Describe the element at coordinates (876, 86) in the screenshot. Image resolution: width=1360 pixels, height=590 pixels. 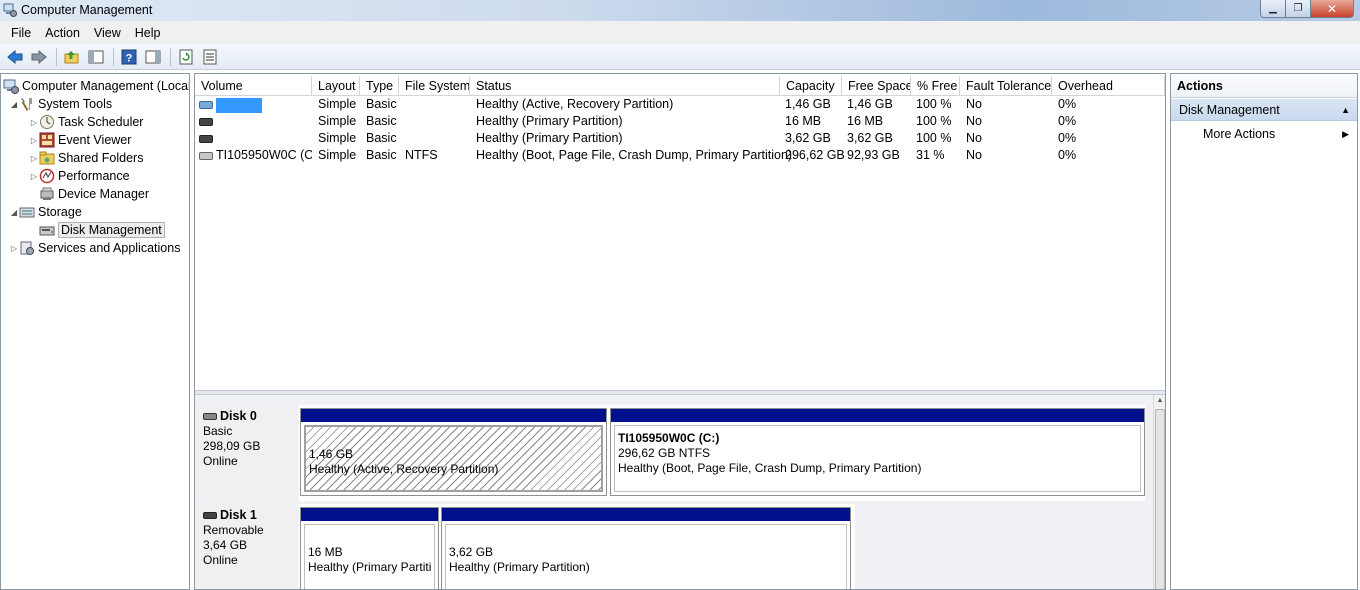
I see `column-header-free-space: Free Space` at that location.